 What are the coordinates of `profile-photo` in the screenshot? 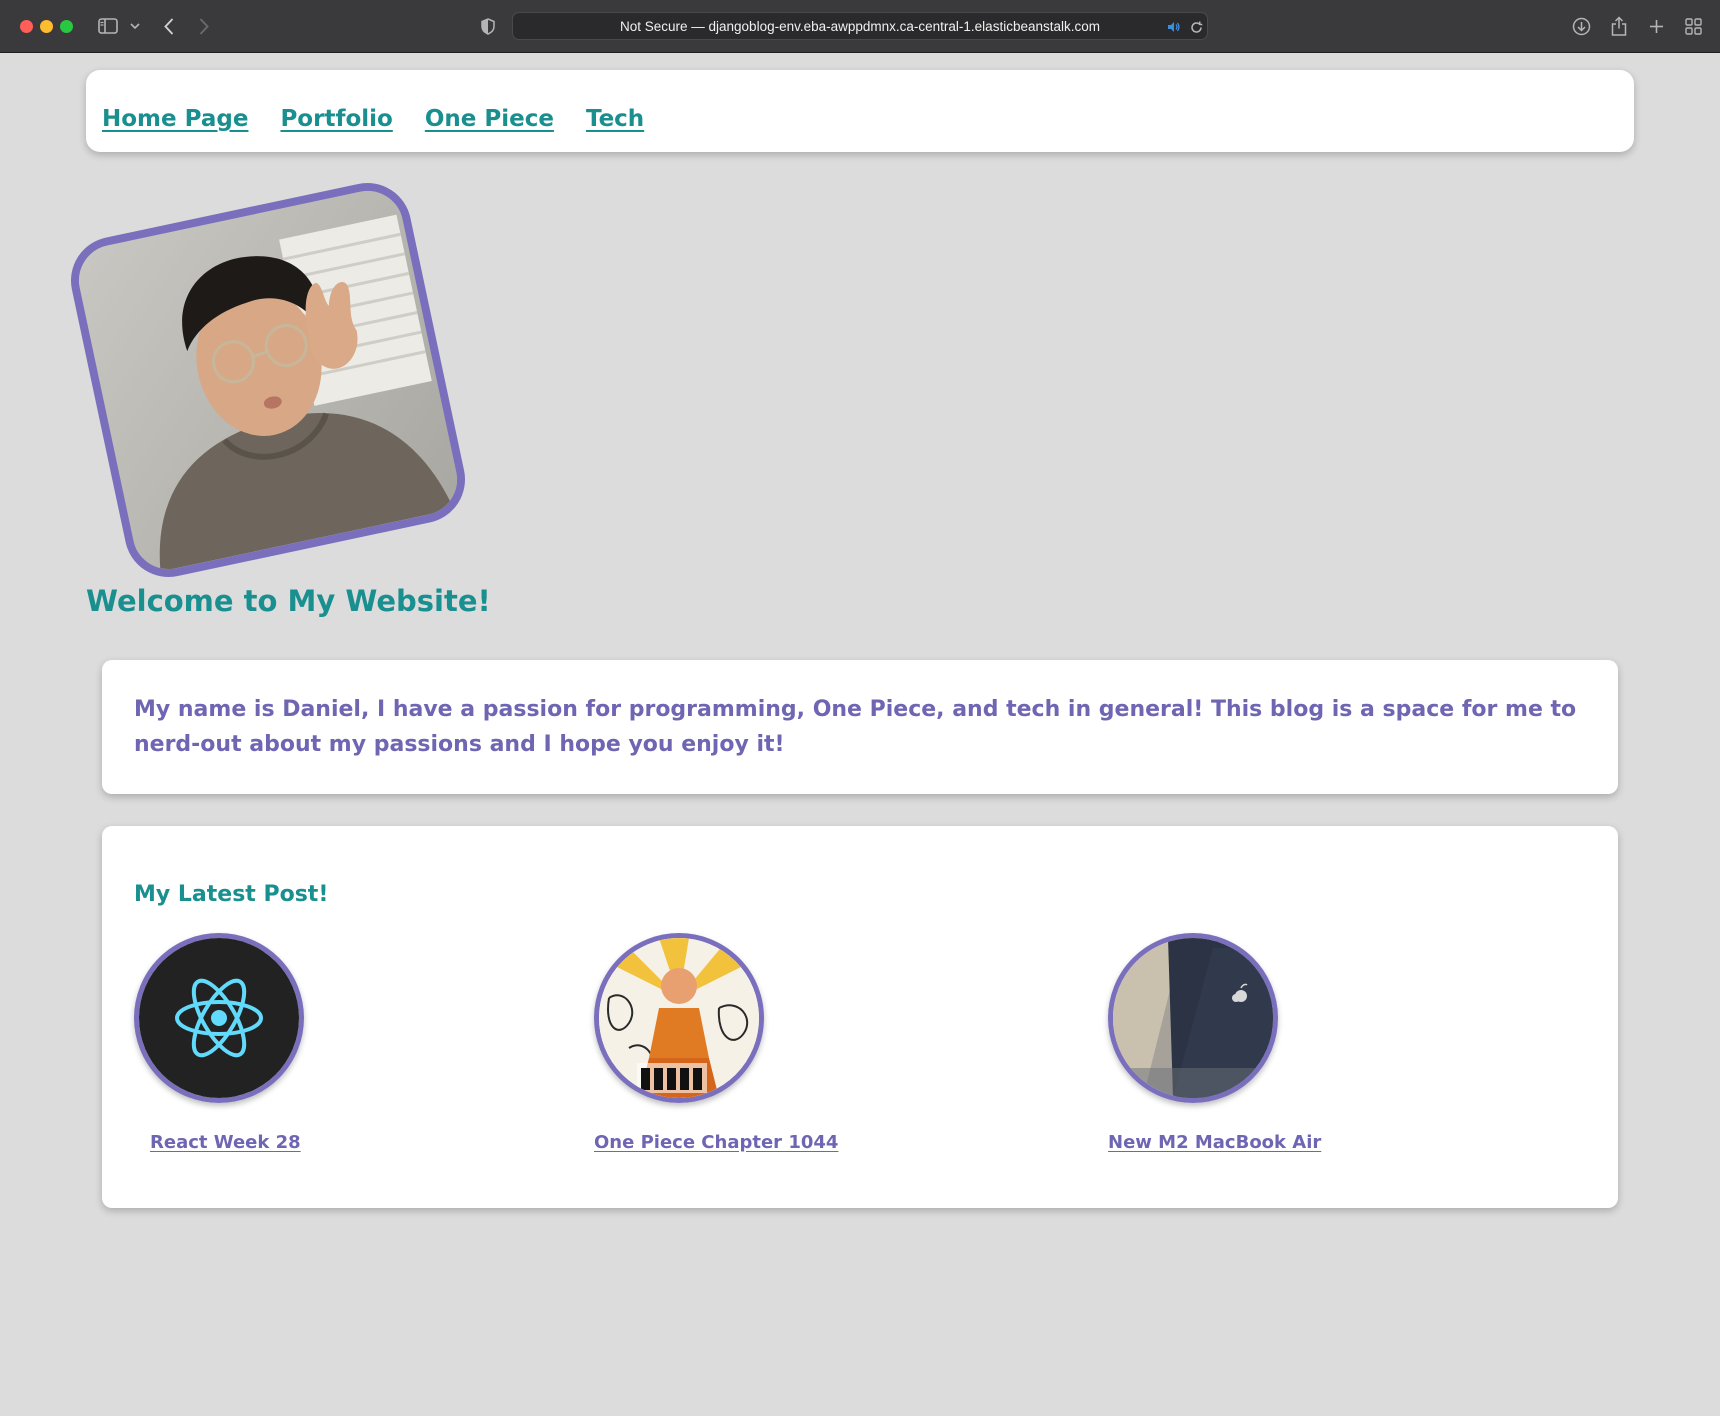 It's located at (268, 380).